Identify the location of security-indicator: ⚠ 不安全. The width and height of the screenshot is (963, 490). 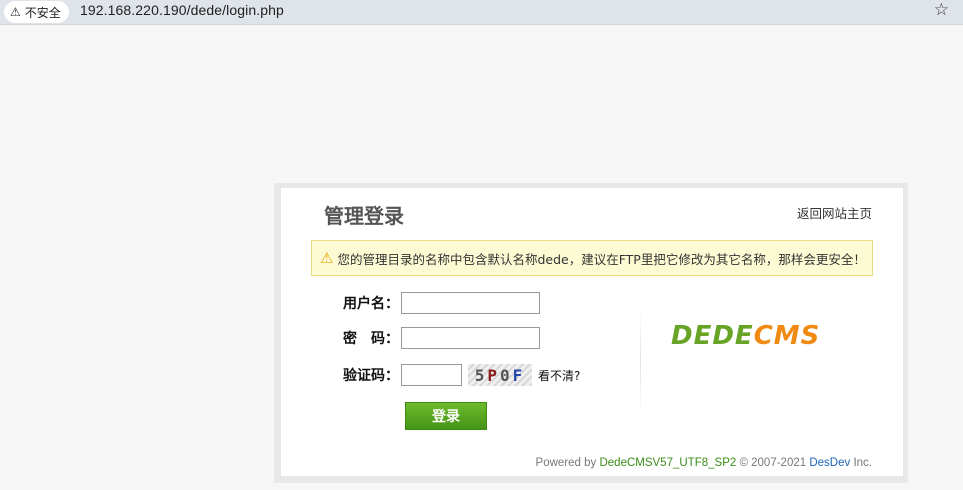
(36, 12).